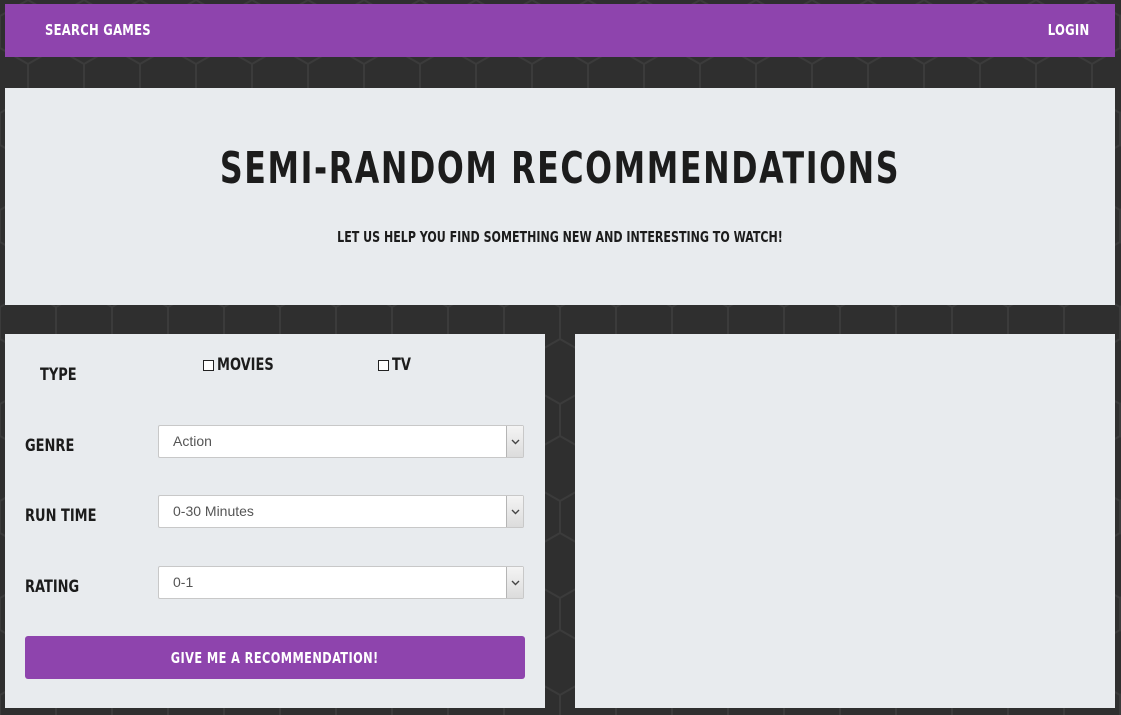 The height and width of the screenshot is (715, 1121). What do you see at coordinates (401, 365) in the screenshot?
I see `tv-checkbox-label: TV` at bounding box center [401, 365].